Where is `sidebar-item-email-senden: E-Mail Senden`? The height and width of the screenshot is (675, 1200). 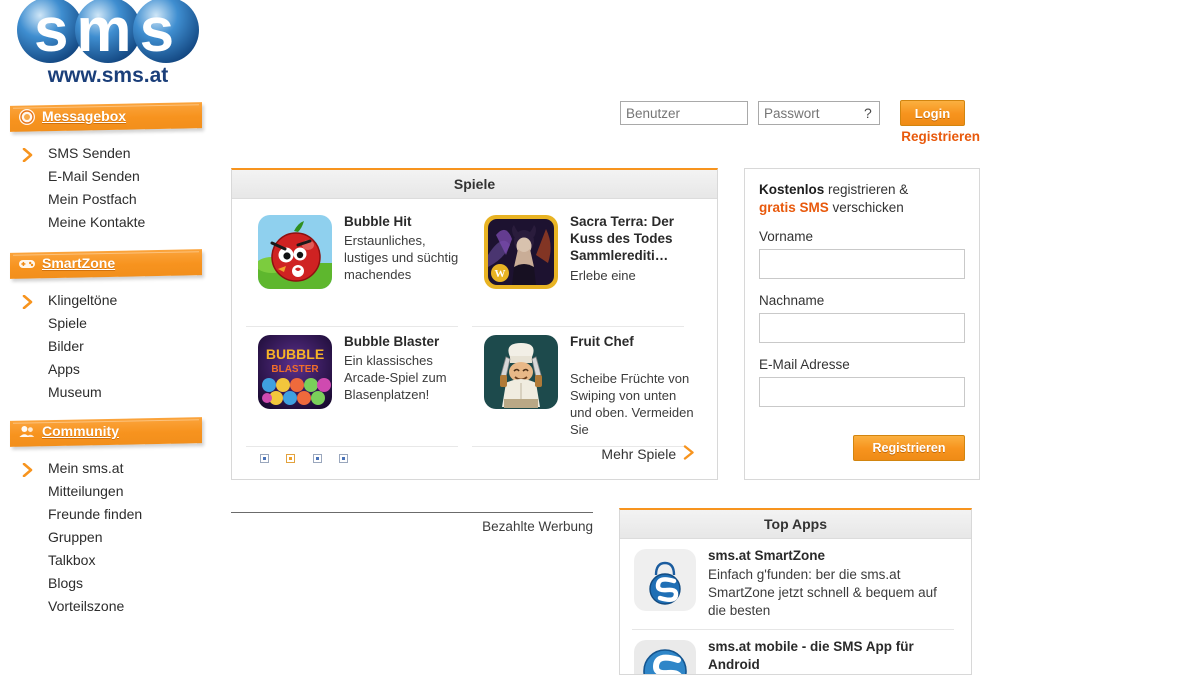 sidebar-item-email-senden: E-Mail Senden is located at coordinates (112, 176).